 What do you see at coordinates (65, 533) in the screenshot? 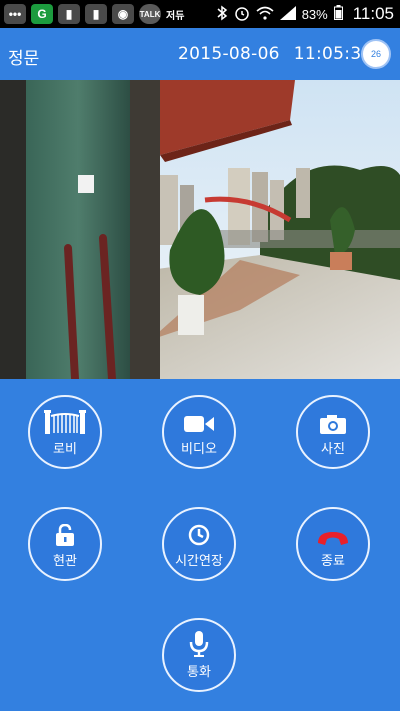
I see `unlock-icon` at bounding box center [65, 533].